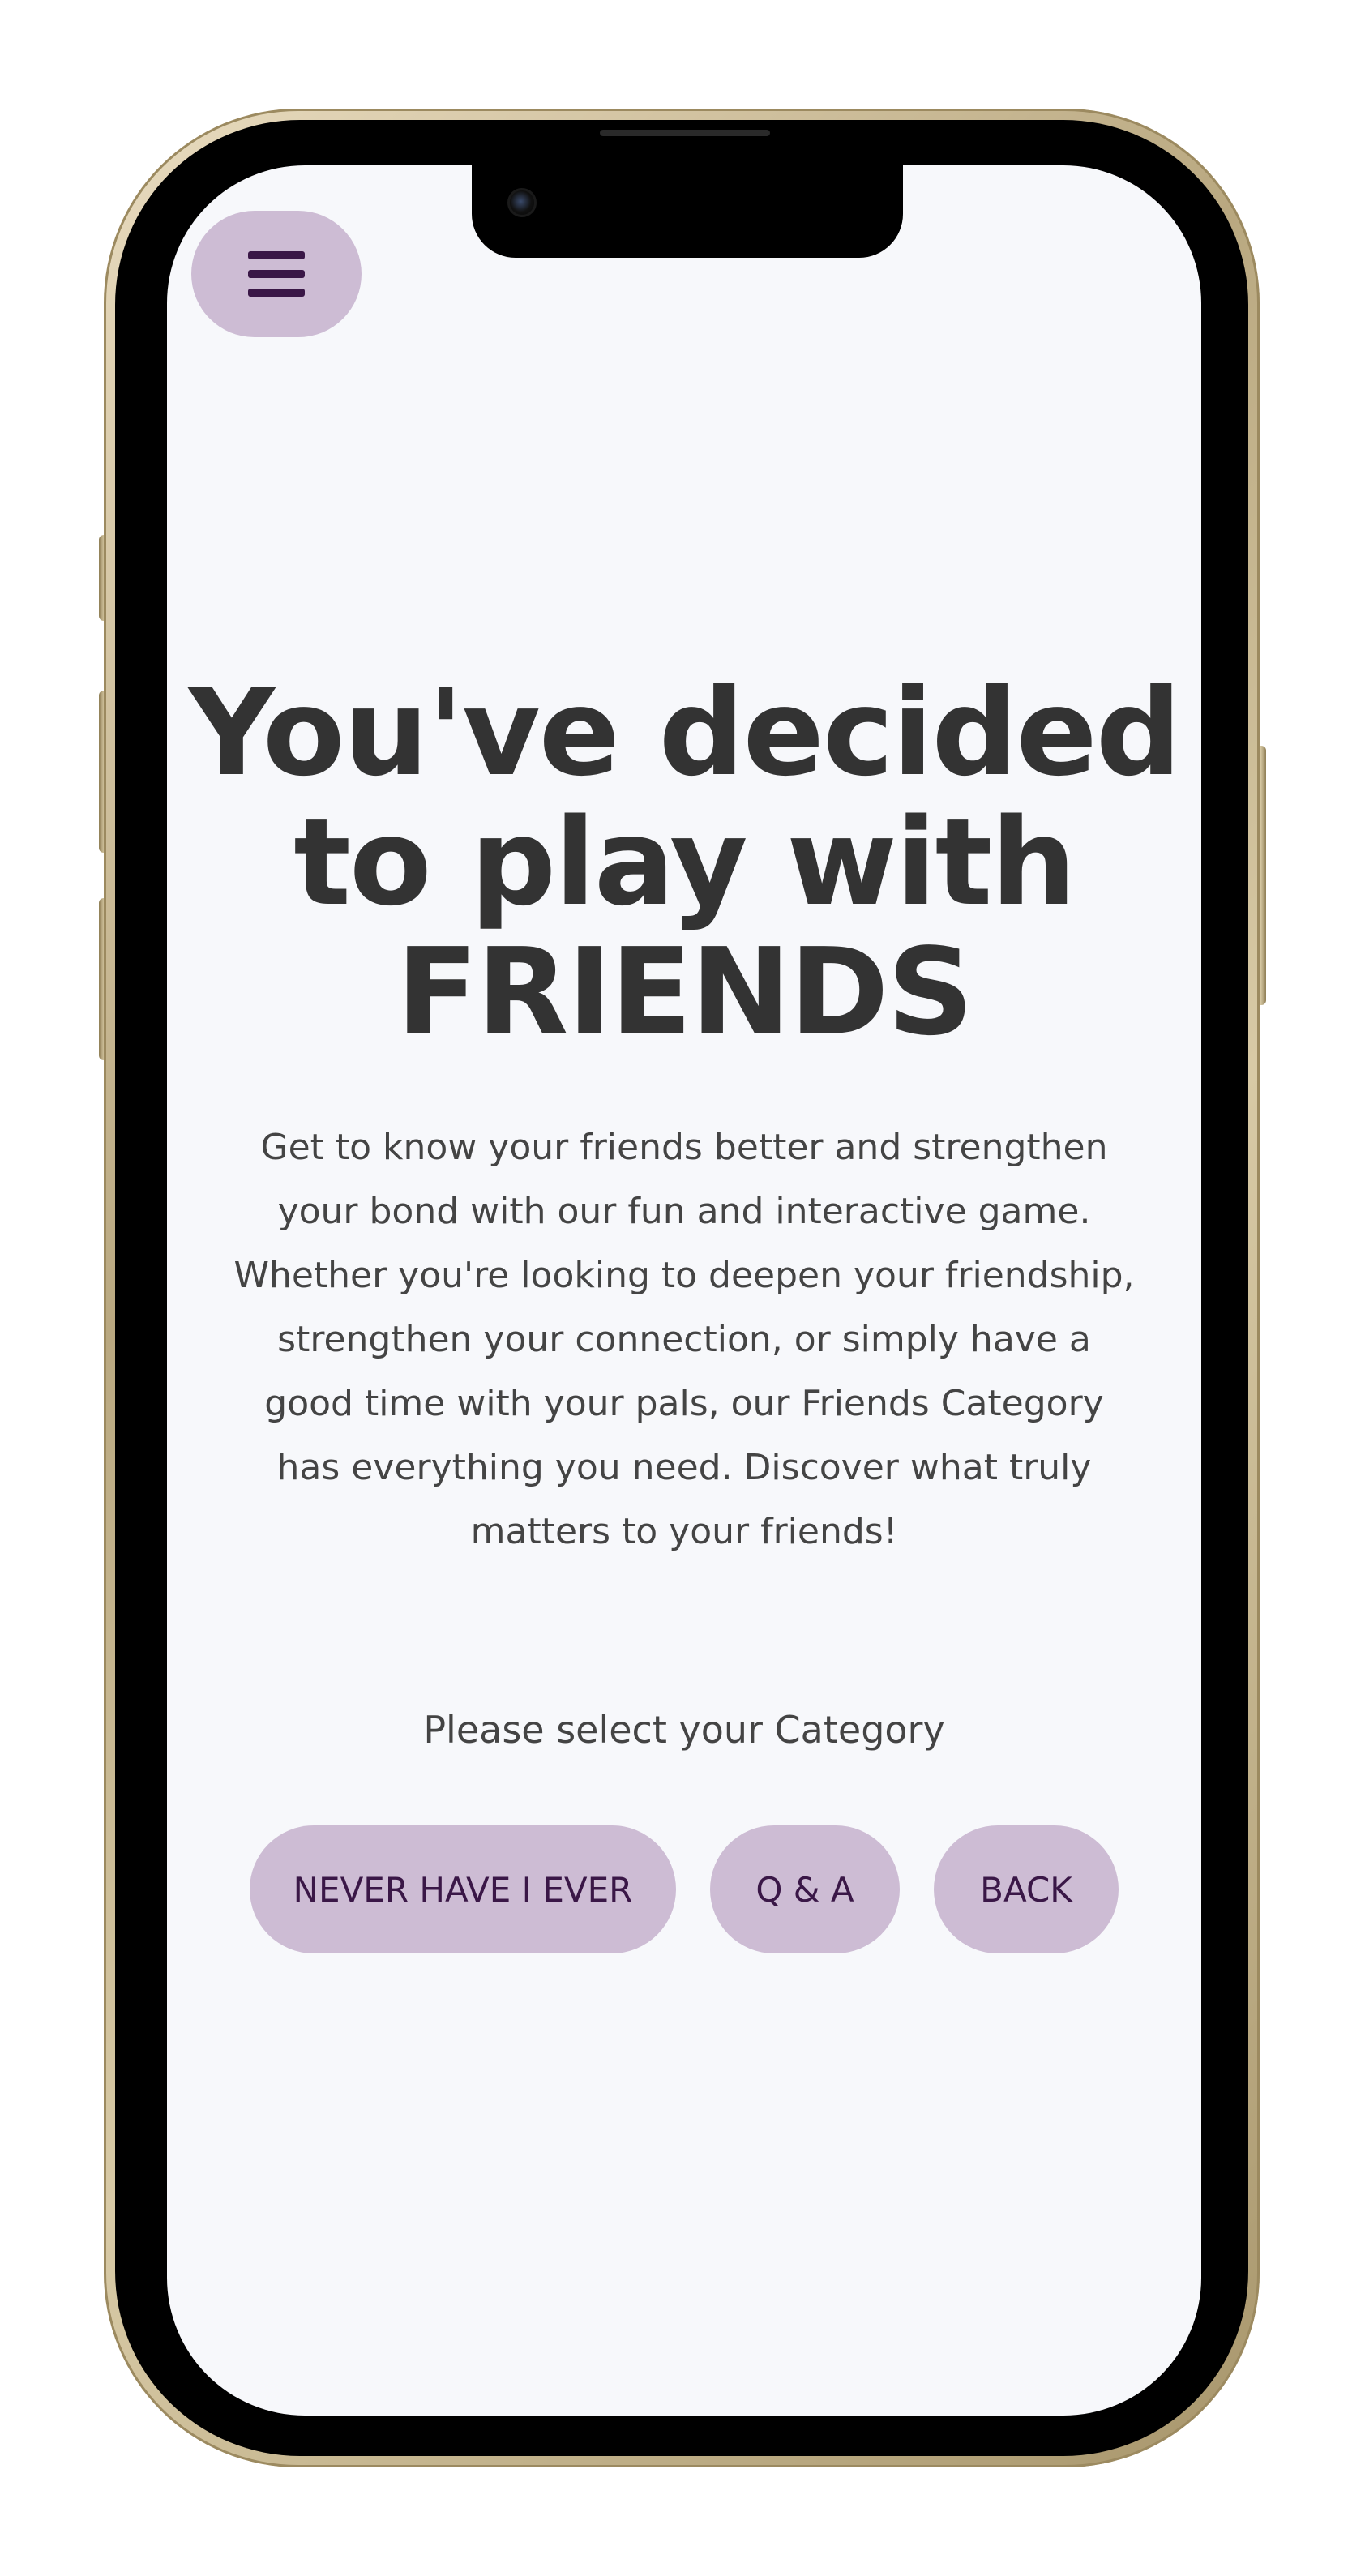 Image resolution: width=1365 pixels, height=2576 pixels. I want to click on page-title-line: You've decided, so click(684, 732).